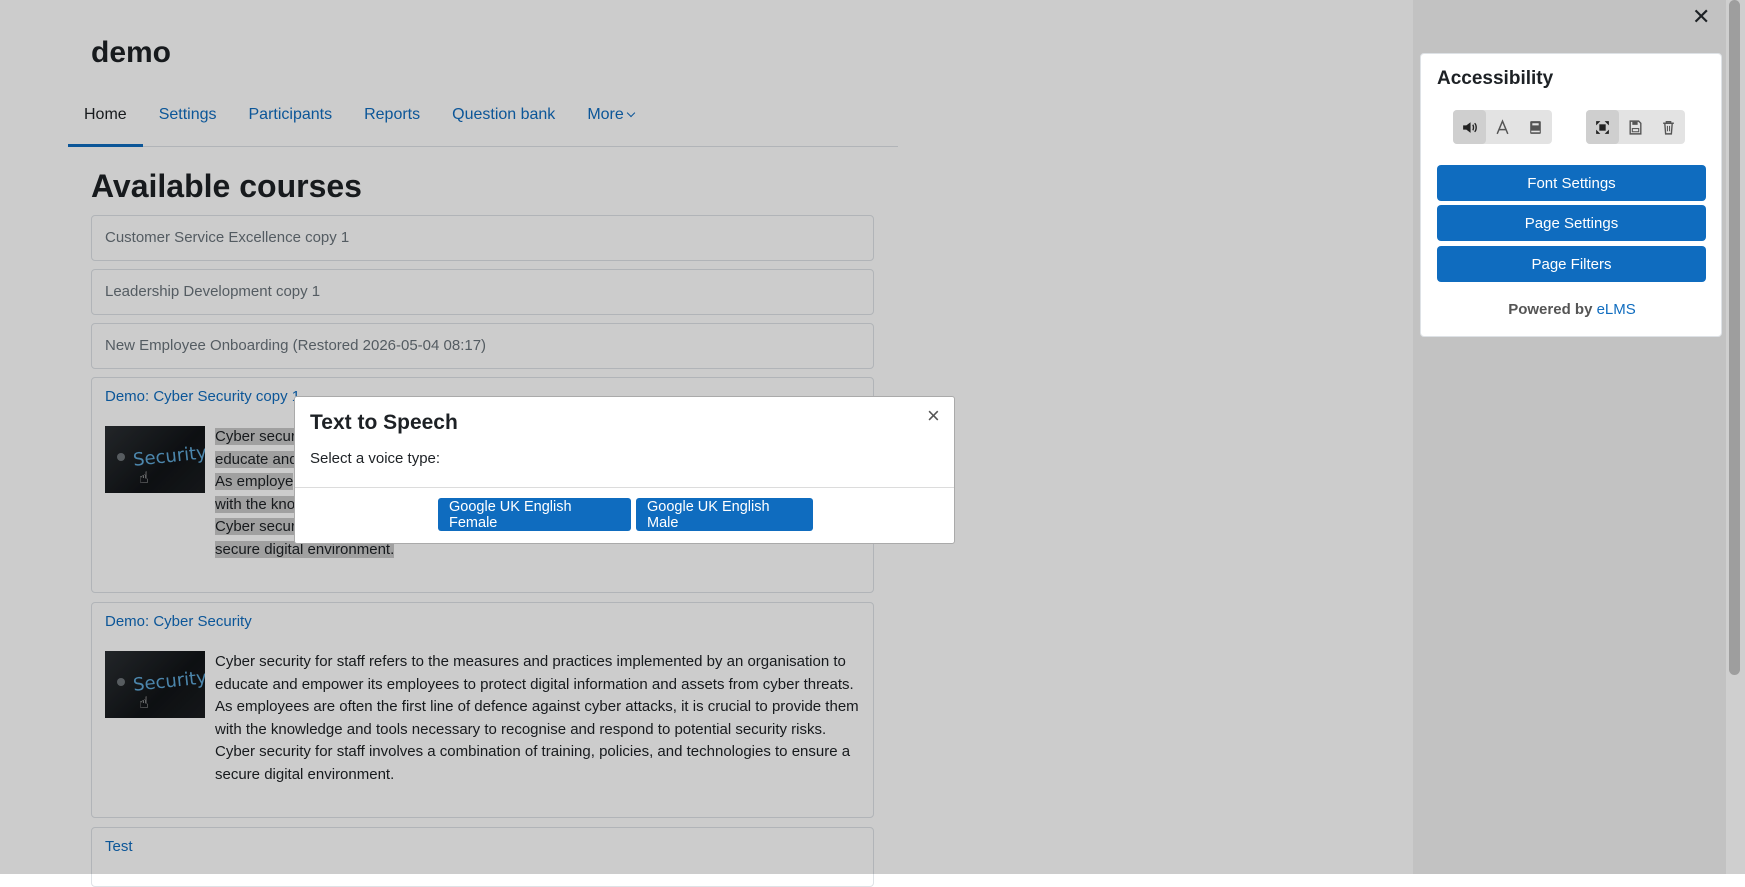  Describe the element at coordinates (1571, 264) in the screenshot. I see `page-filters-button: Page Filters` at that location.